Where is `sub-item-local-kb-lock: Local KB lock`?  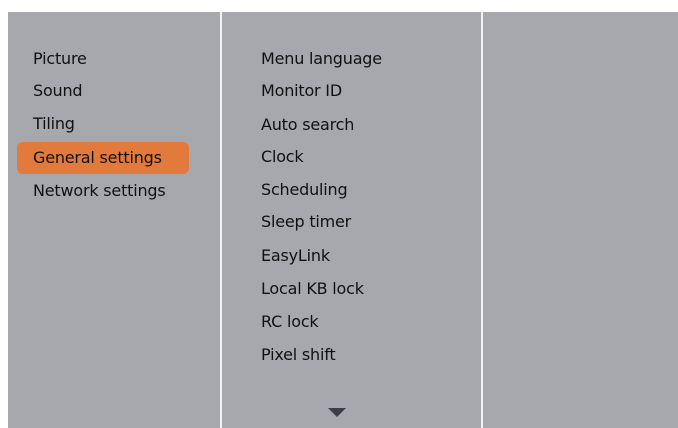
sub-item-local-kb-lock: Local KB lock is located at coordinates (366, 289).